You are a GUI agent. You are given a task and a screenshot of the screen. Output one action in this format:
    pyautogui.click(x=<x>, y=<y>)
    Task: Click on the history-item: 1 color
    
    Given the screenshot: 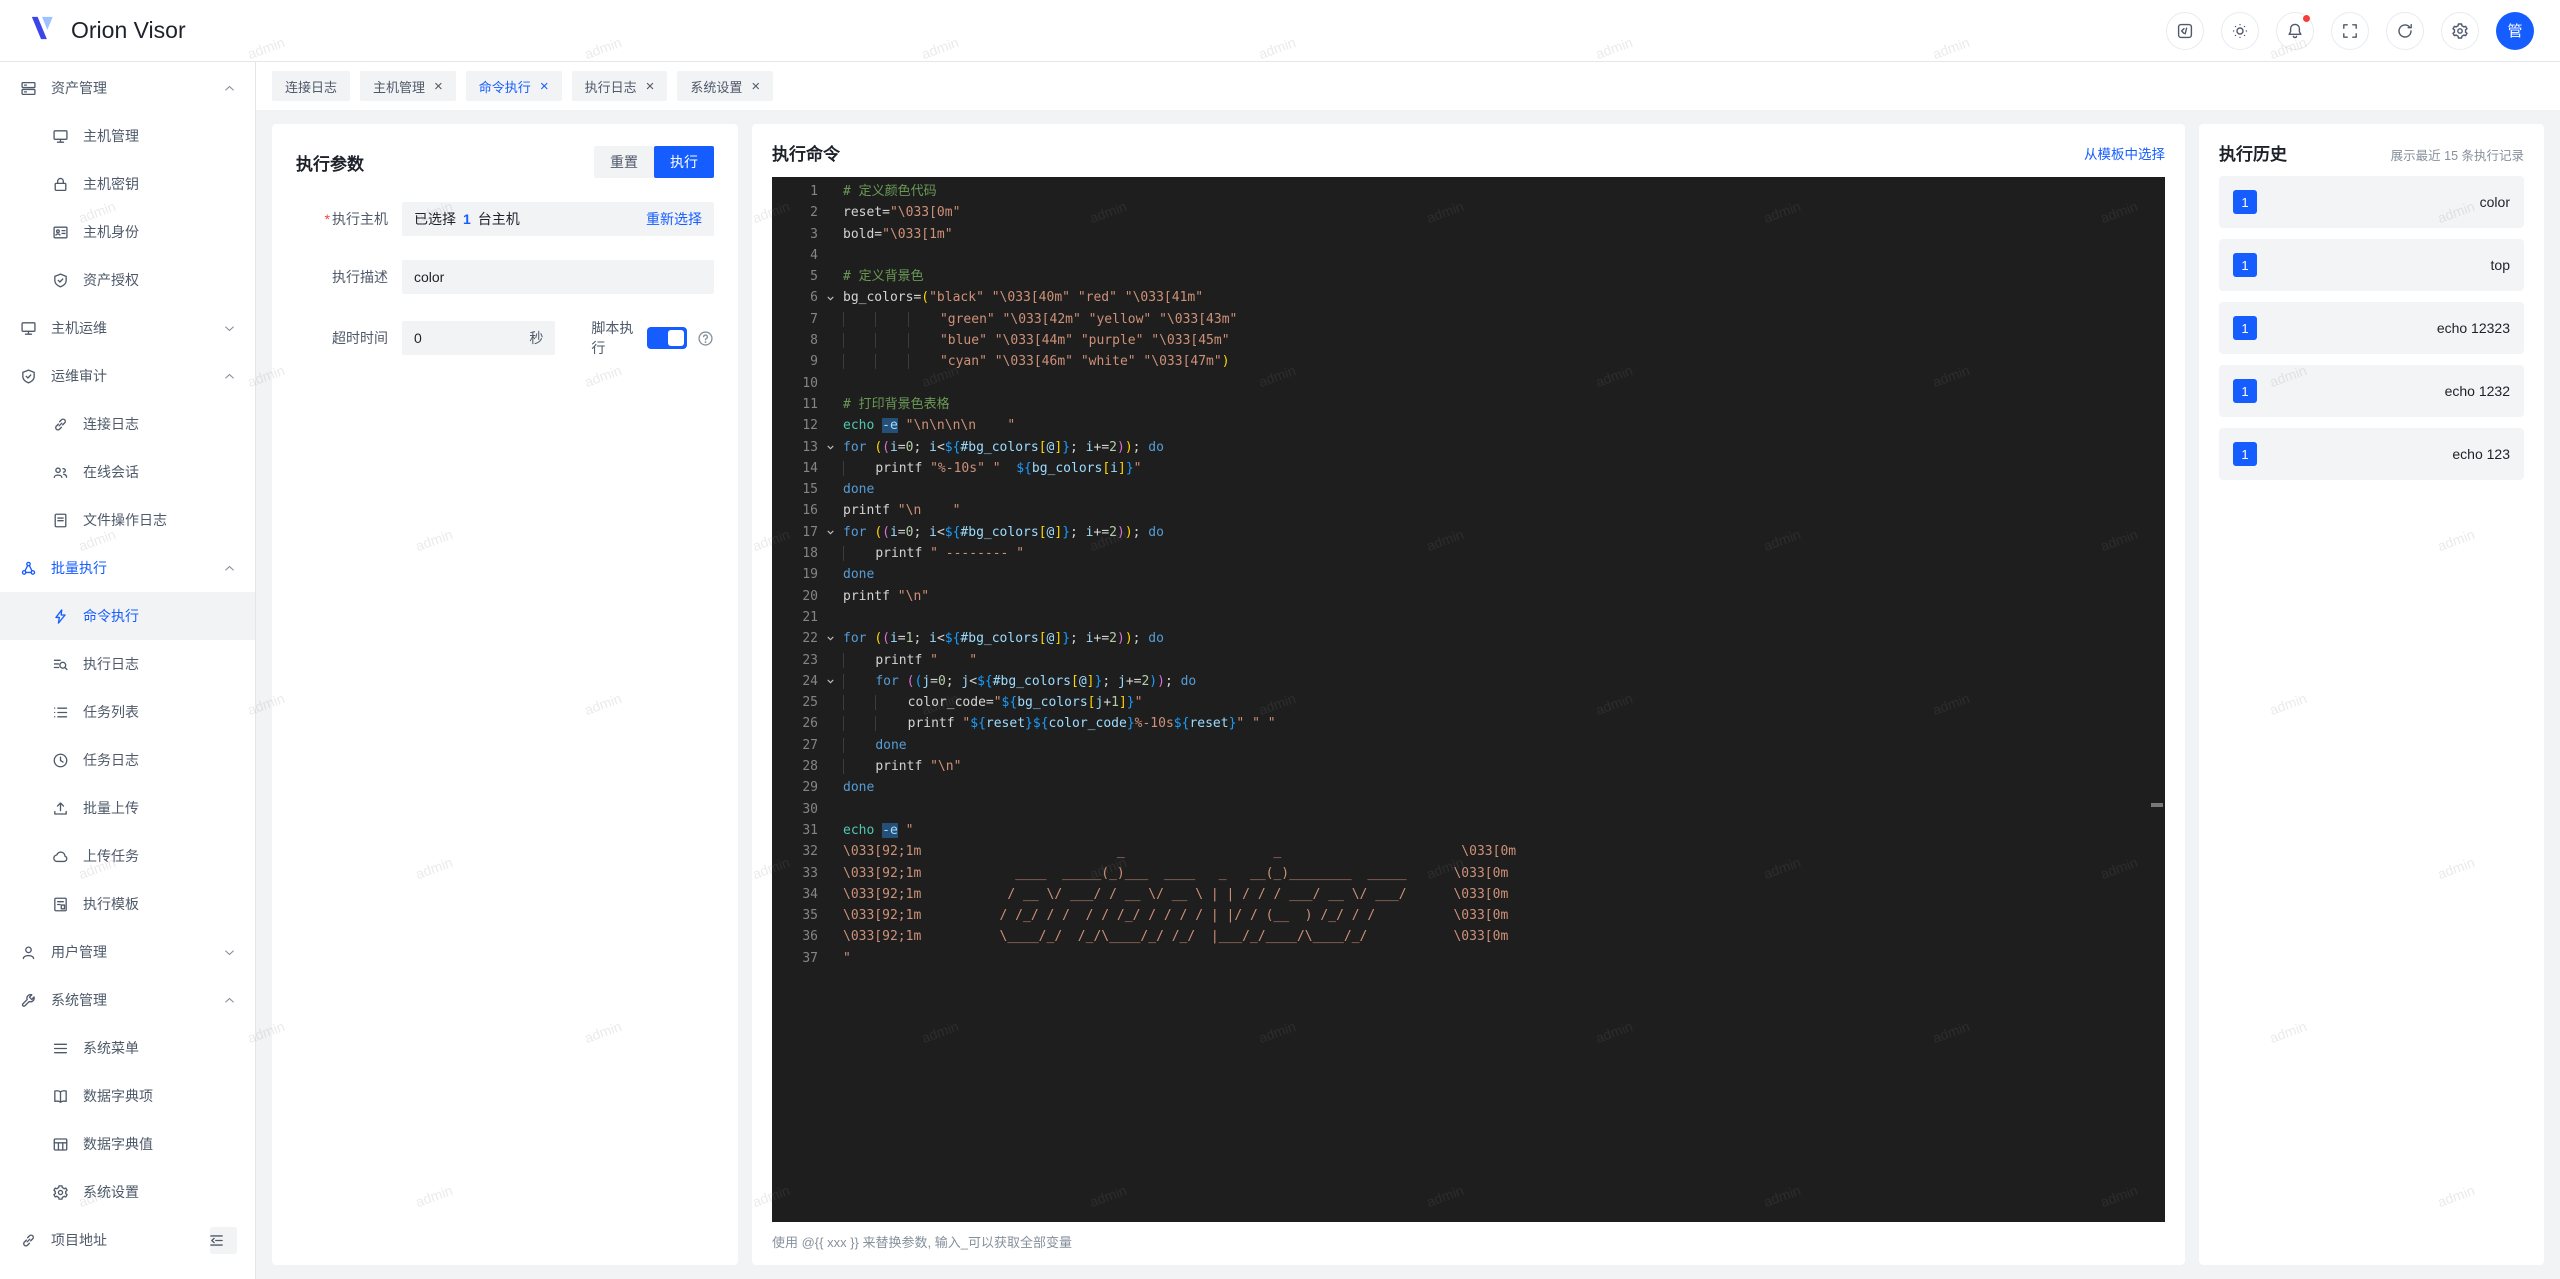 What is the action you would take?
    pyautogui.click(x=2371, y=202)
    